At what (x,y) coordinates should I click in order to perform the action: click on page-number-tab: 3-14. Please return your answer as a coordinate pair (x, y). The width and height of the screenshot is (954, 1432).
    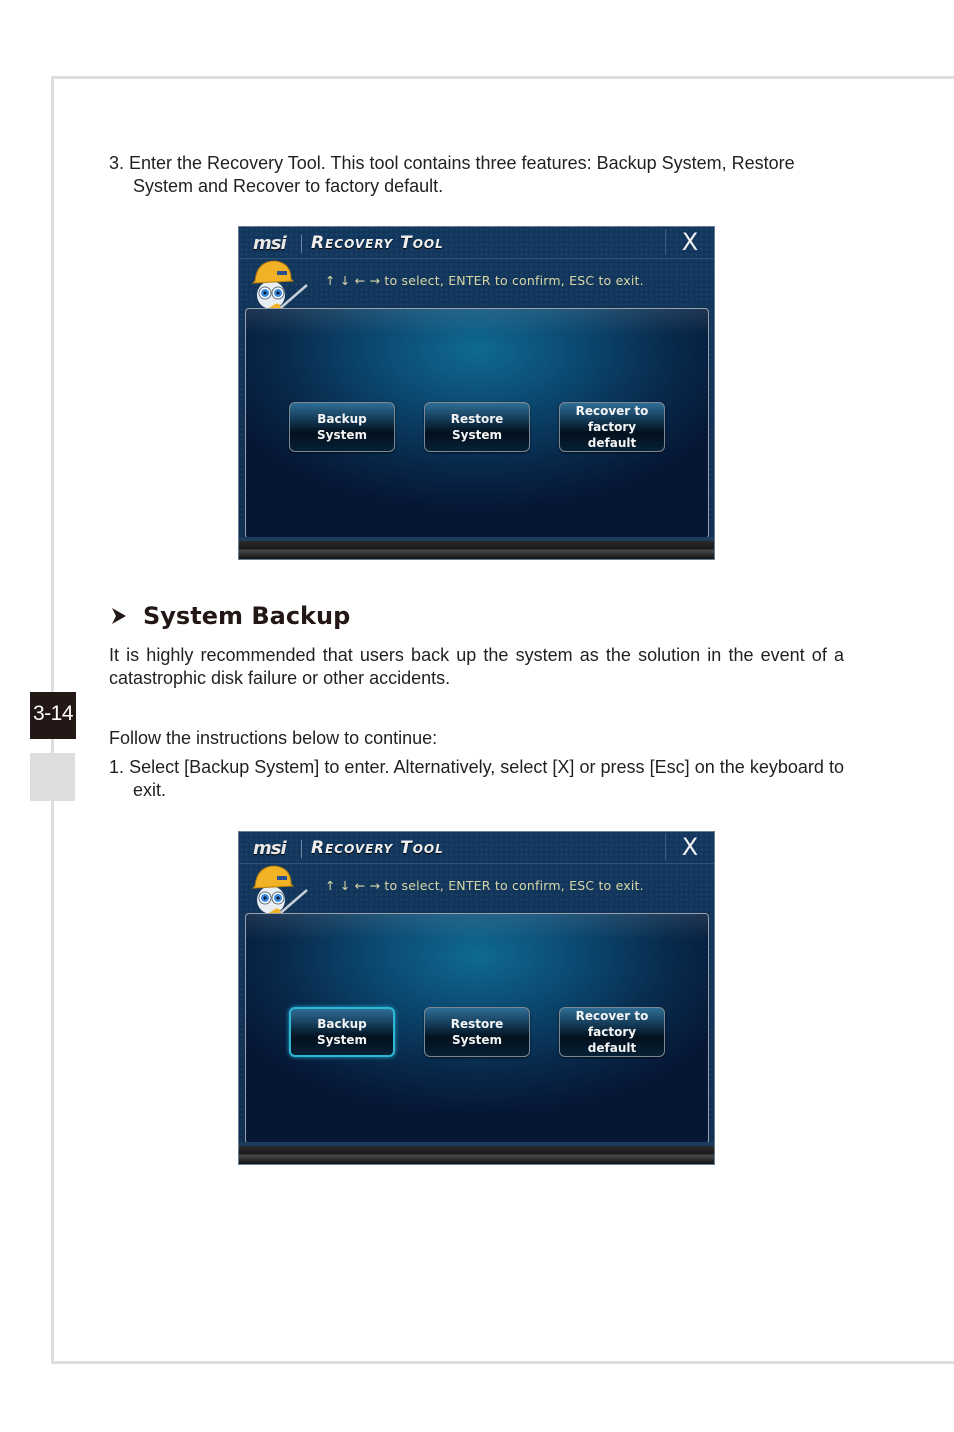
    Looking at the image, I should click on (53, 715).